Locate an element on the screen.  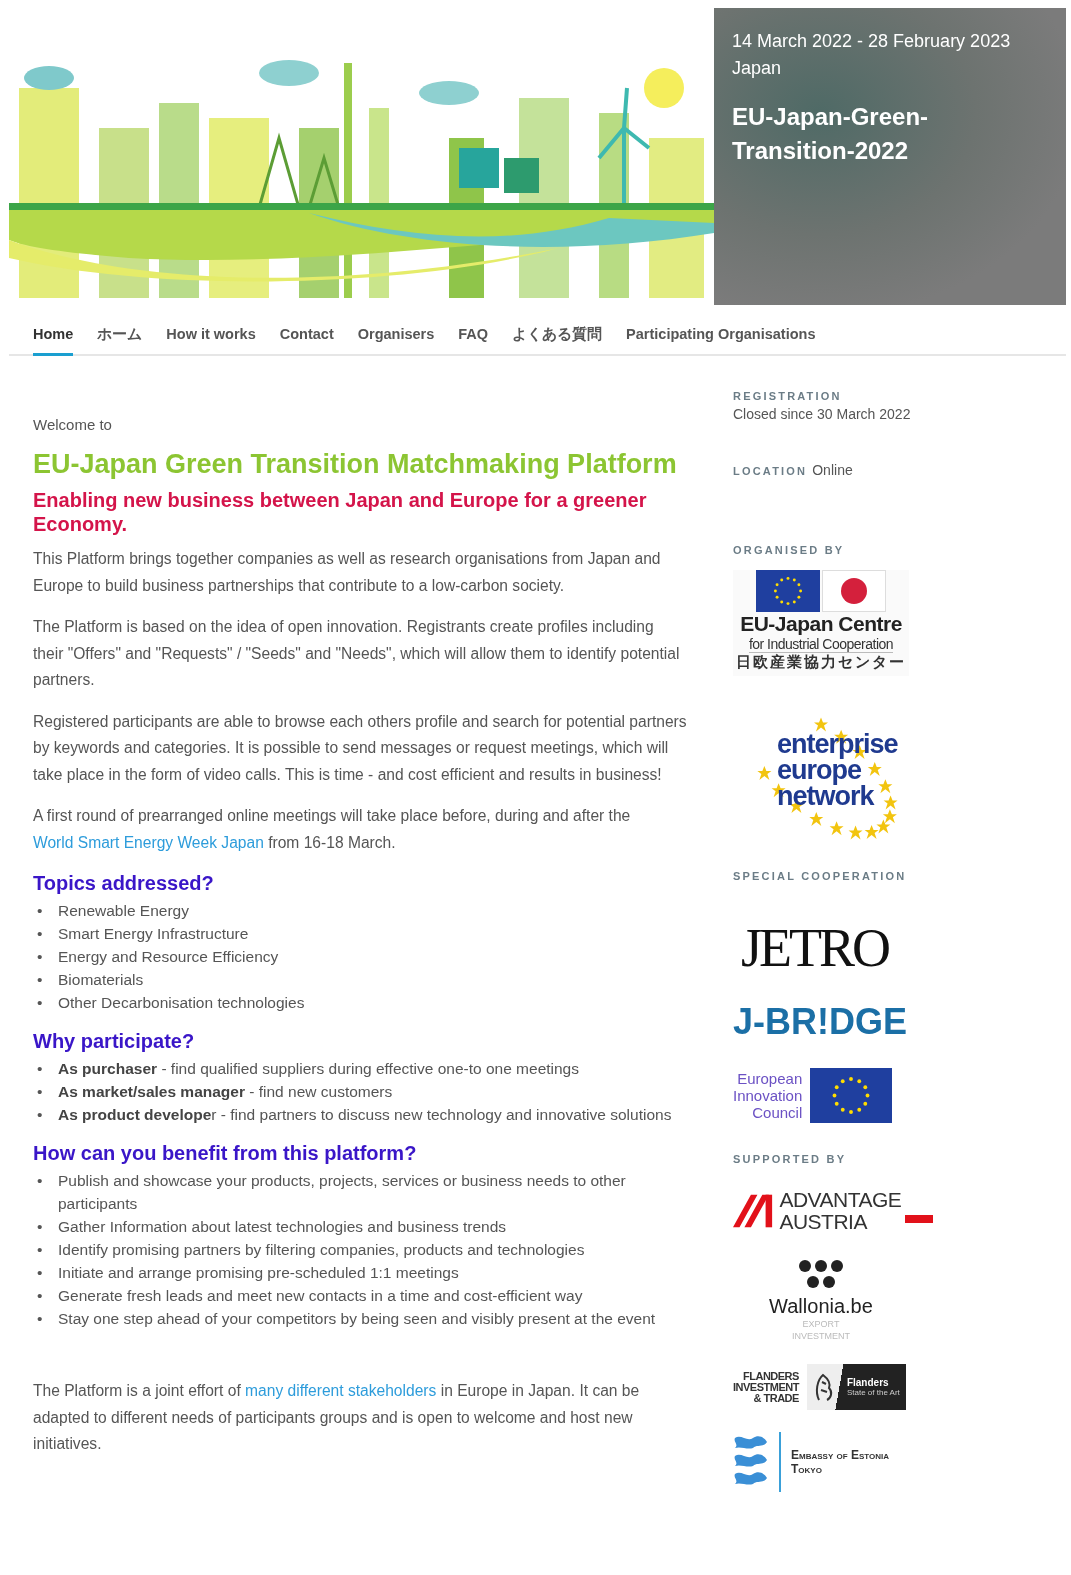
event-title: EU-Japan-Green-Transition-2022 is located at coordinates (831, 134).